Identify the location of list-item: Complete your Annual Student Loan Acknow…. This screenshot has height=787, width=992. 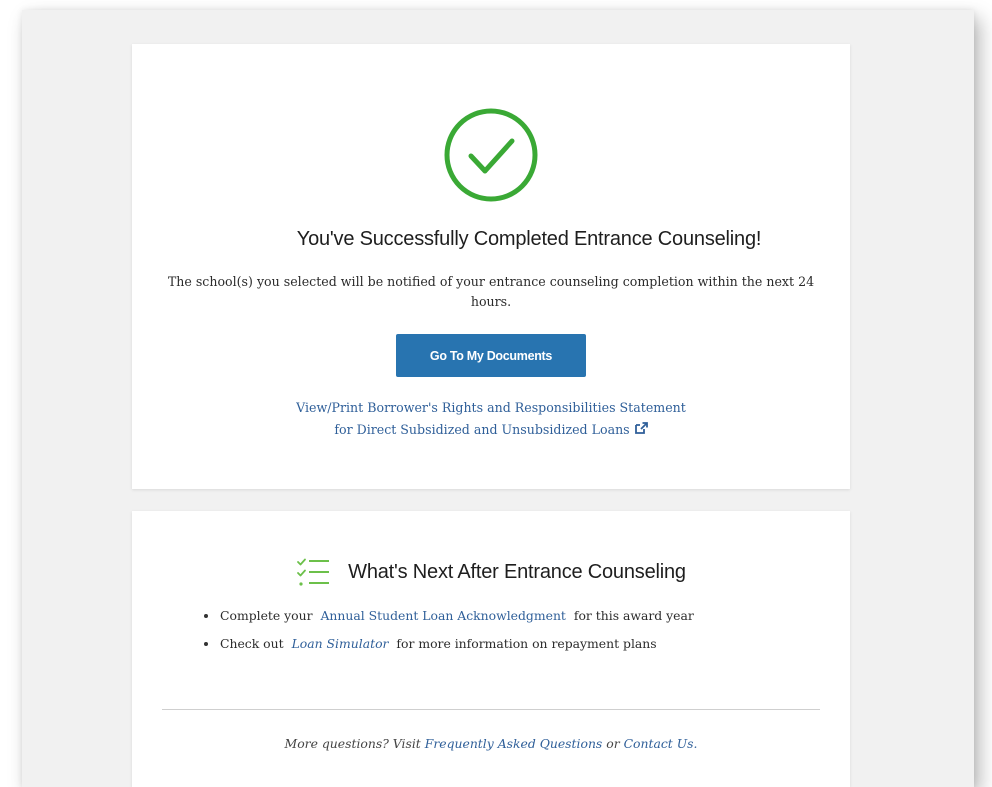
(447, 621).